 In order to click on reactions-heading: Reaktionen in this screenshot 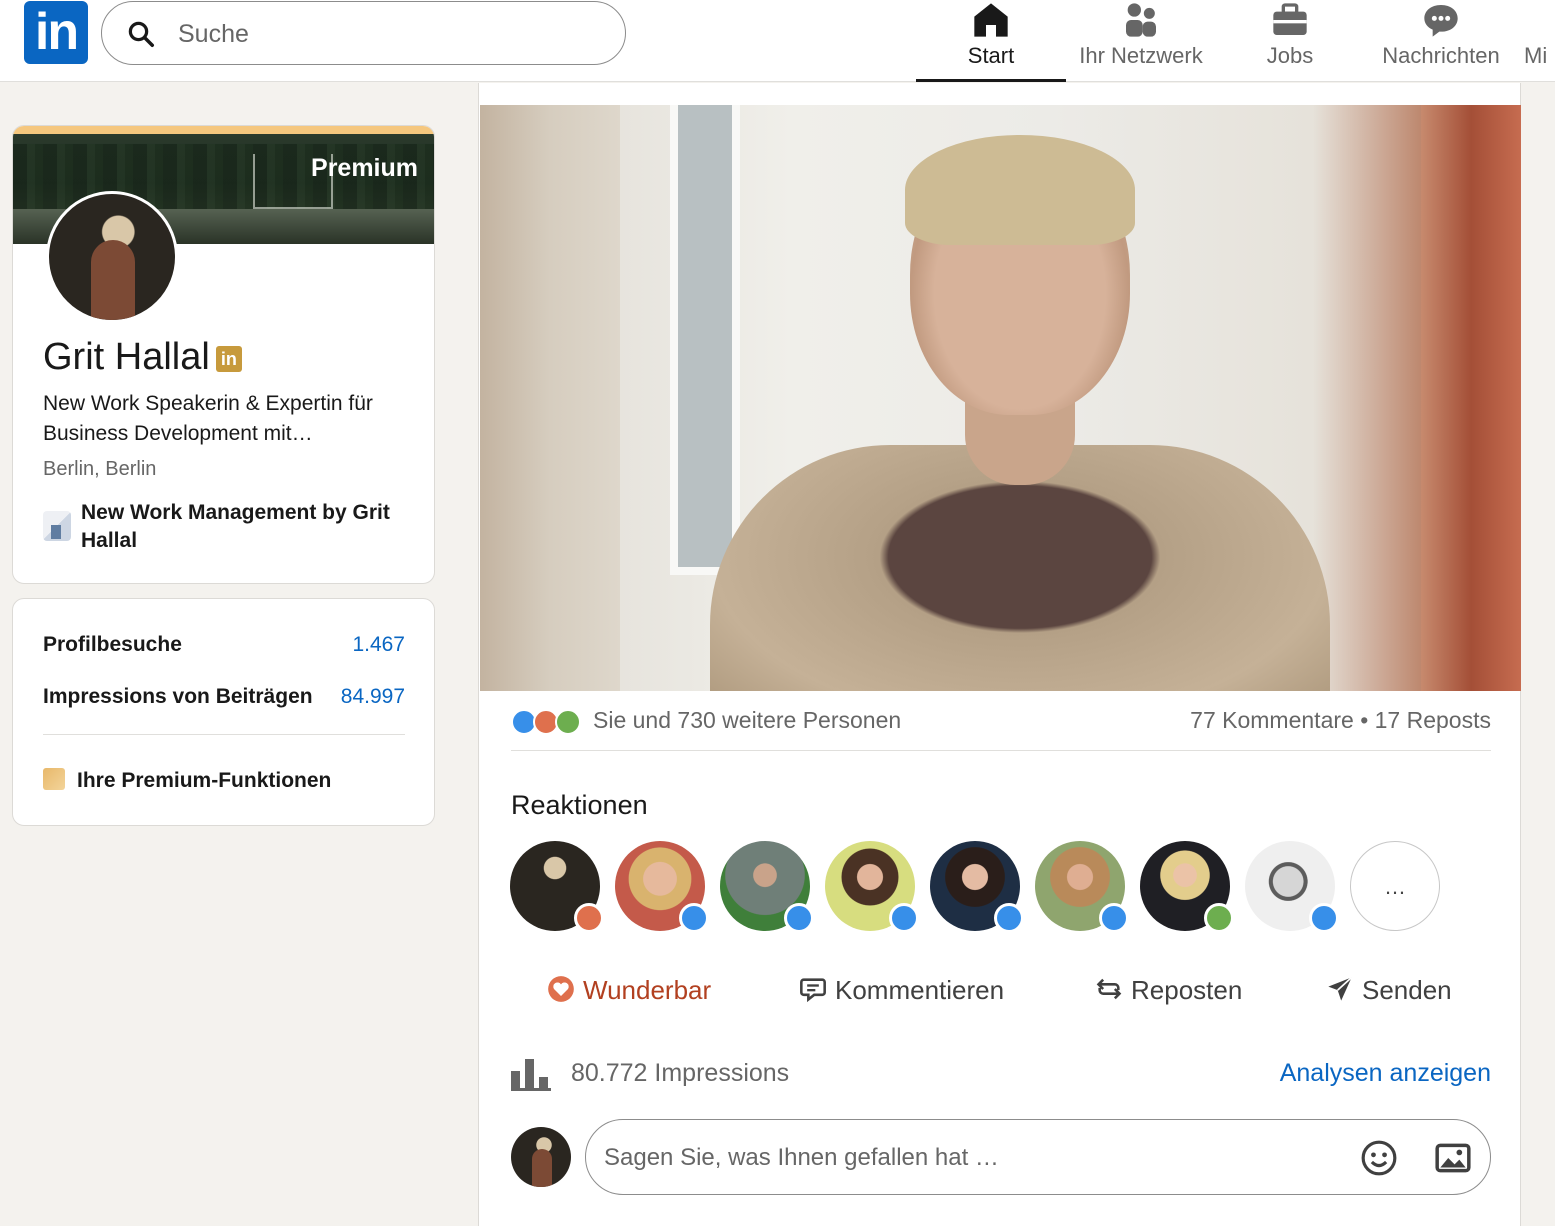, I will do `click(579, 805)`.